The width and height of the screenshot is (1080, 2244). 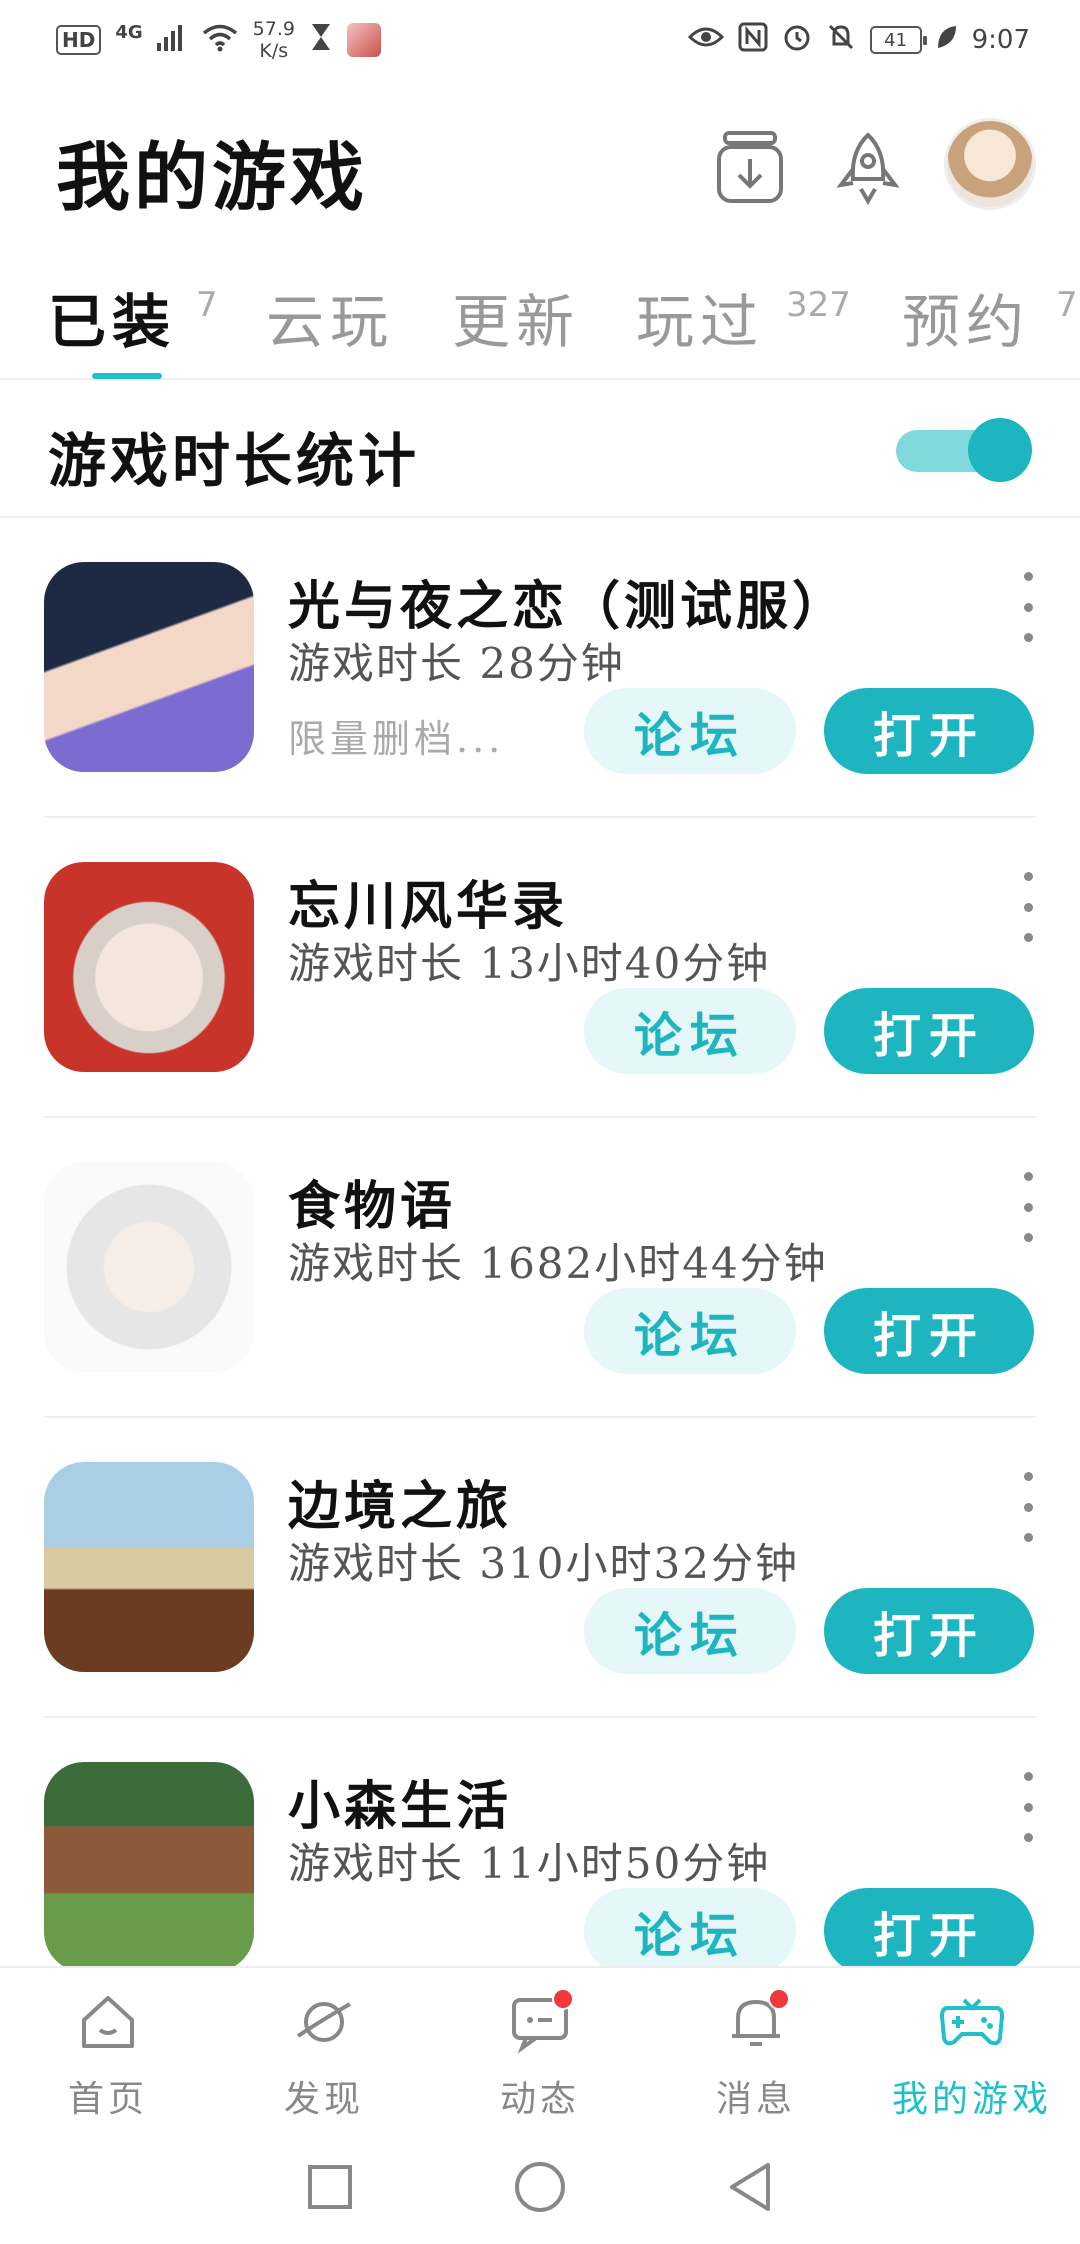 I want to click on game-playtime: 游戏时长 310小时32分钟, so click(x=543, y=1563).